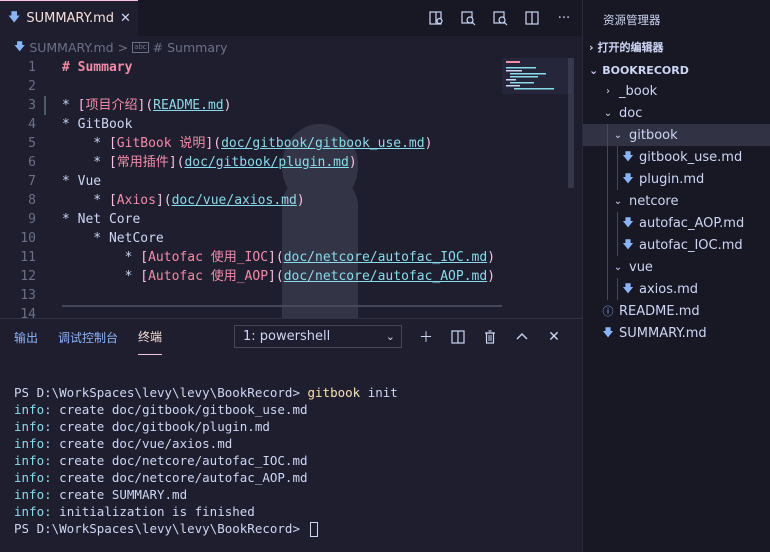  I want to click on horizontal-scrollbar, so click(282, 306).